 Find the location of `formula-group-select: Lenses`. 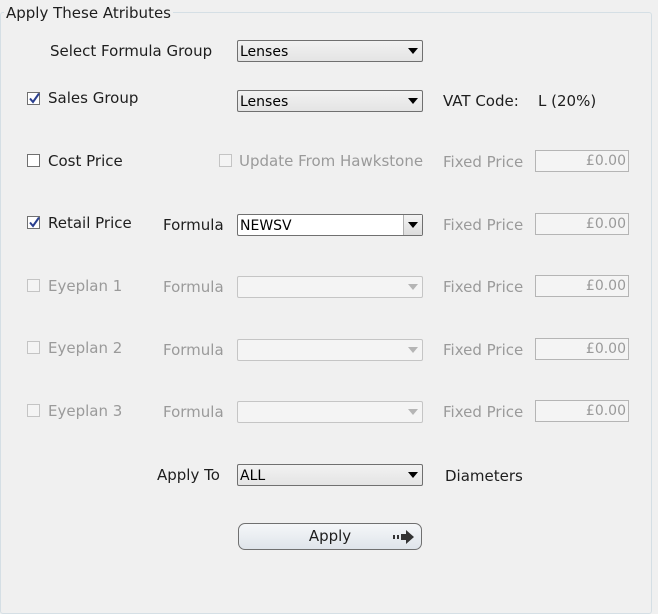

formula-group-select: Lenses is located at coordinates (330, 51).